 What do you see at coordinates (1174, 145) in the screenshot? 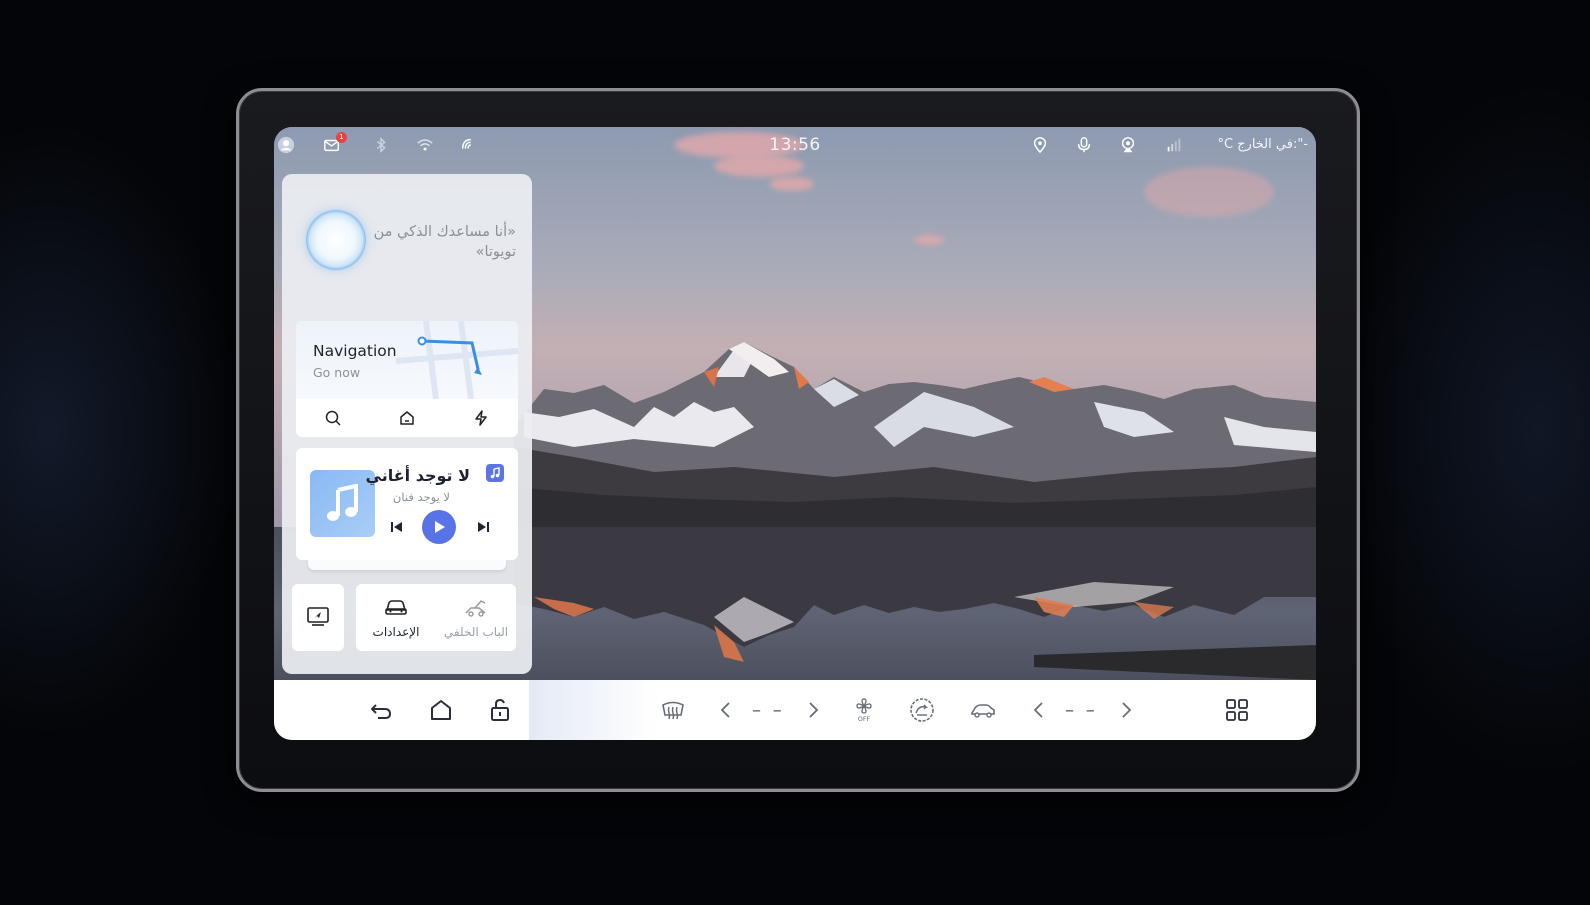
I see `signal-icon` at bounding box center [1174, 145].